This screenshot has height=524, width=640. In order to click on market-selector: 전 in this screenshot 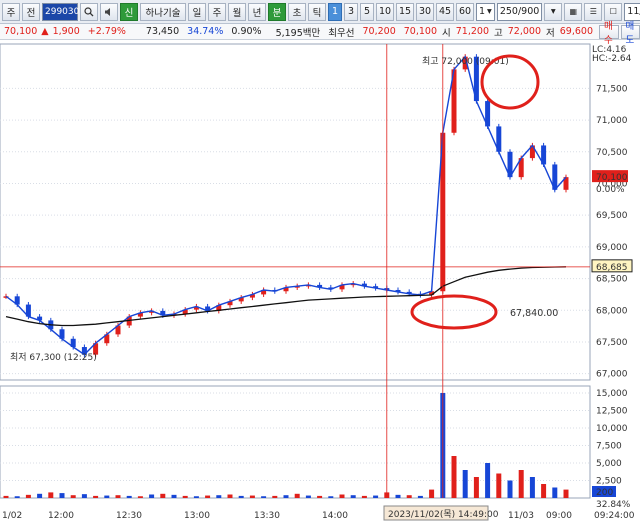, I will do `click(31, 11)`.